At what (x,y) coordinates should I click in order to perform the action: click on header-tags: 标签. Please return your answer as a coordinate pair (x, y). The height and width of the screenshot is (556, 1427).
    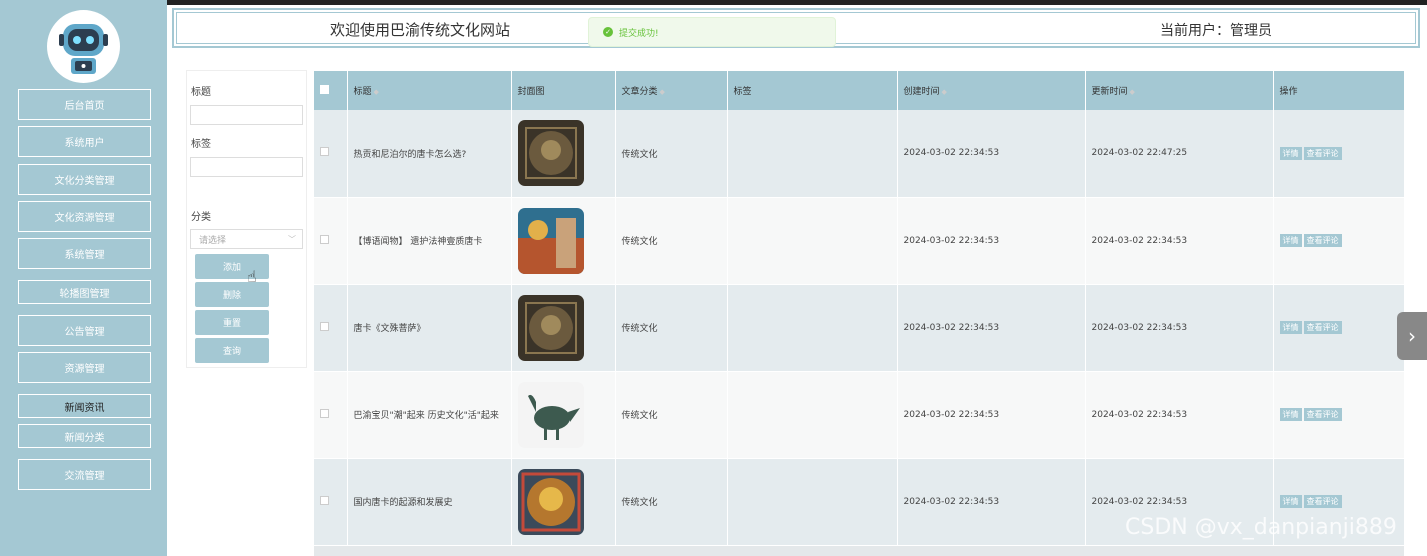
    Looking at the image, I should click on (812, 90).